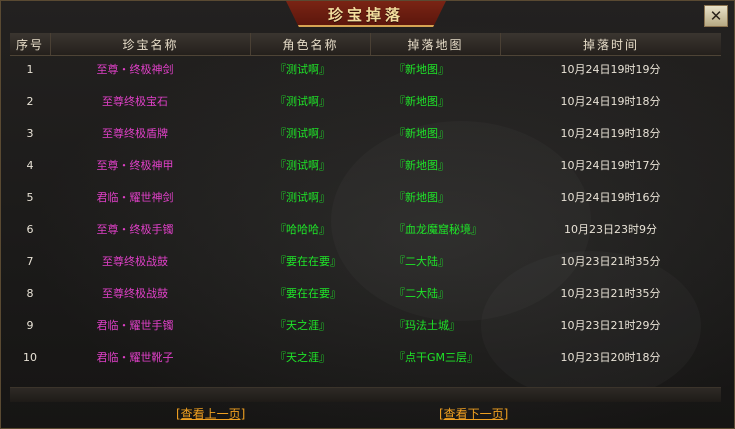  I want to click on header-drop-map: 掉落地图, so click(435, 44).